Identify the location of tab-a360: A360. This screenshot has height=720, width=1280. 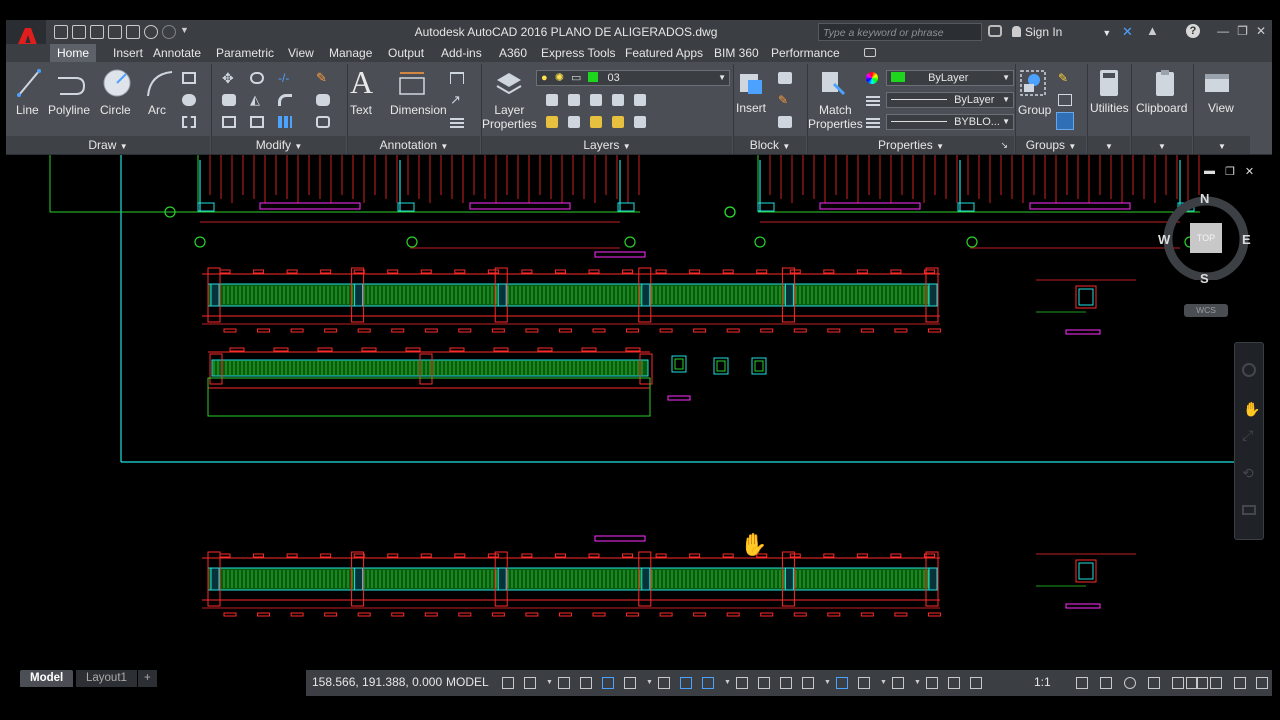
(513, 53).